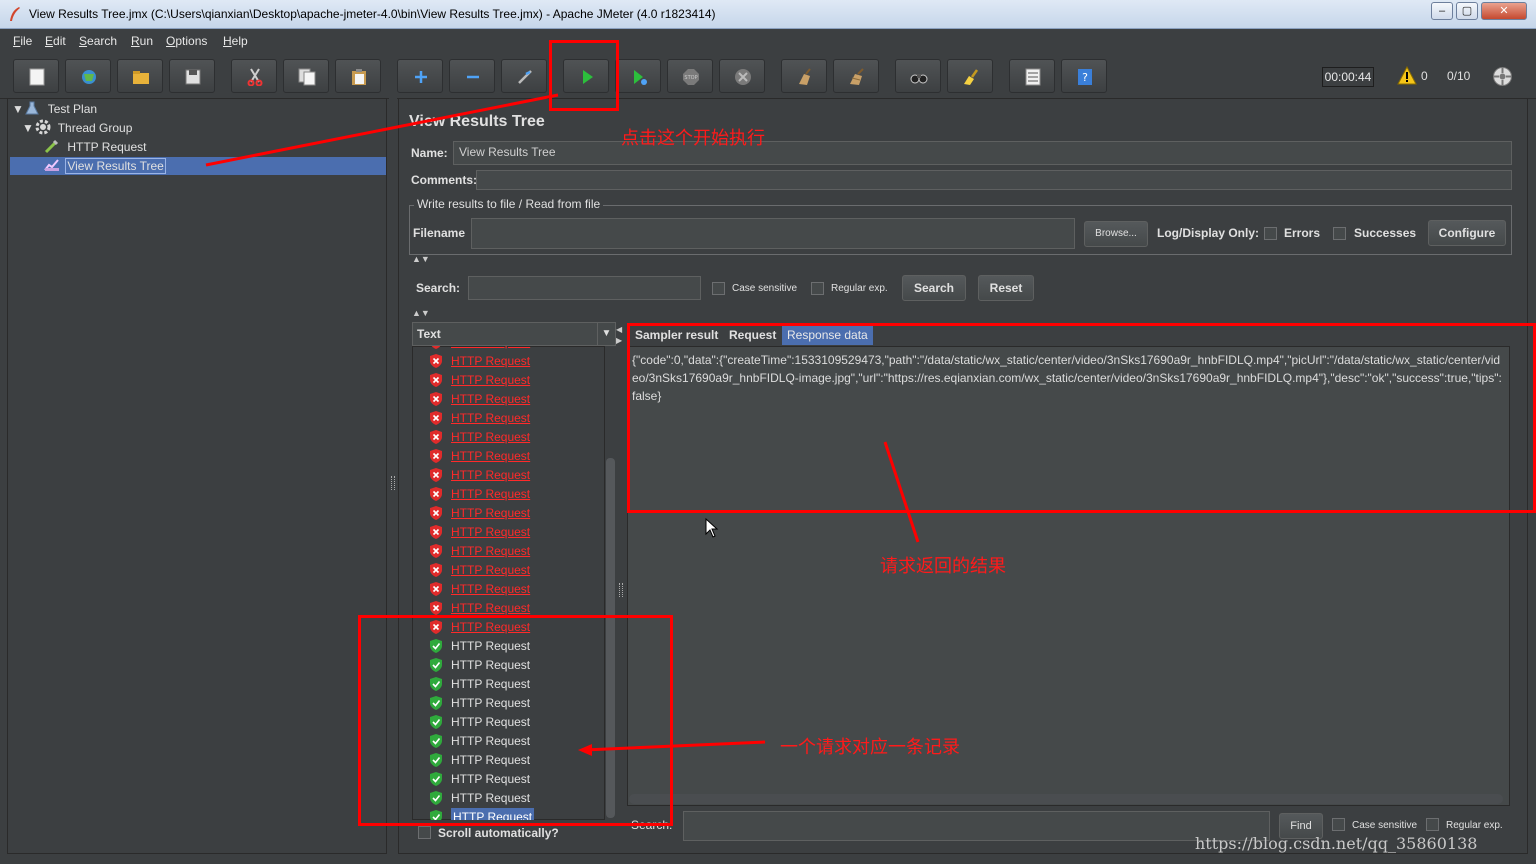 Image resolution: width=1536 pixels, height=864 pixels. What do you see at coordinates (424, 832) in the screenshot?
I see `scroll-auto-checkbox` at bounding box center [424, 832].